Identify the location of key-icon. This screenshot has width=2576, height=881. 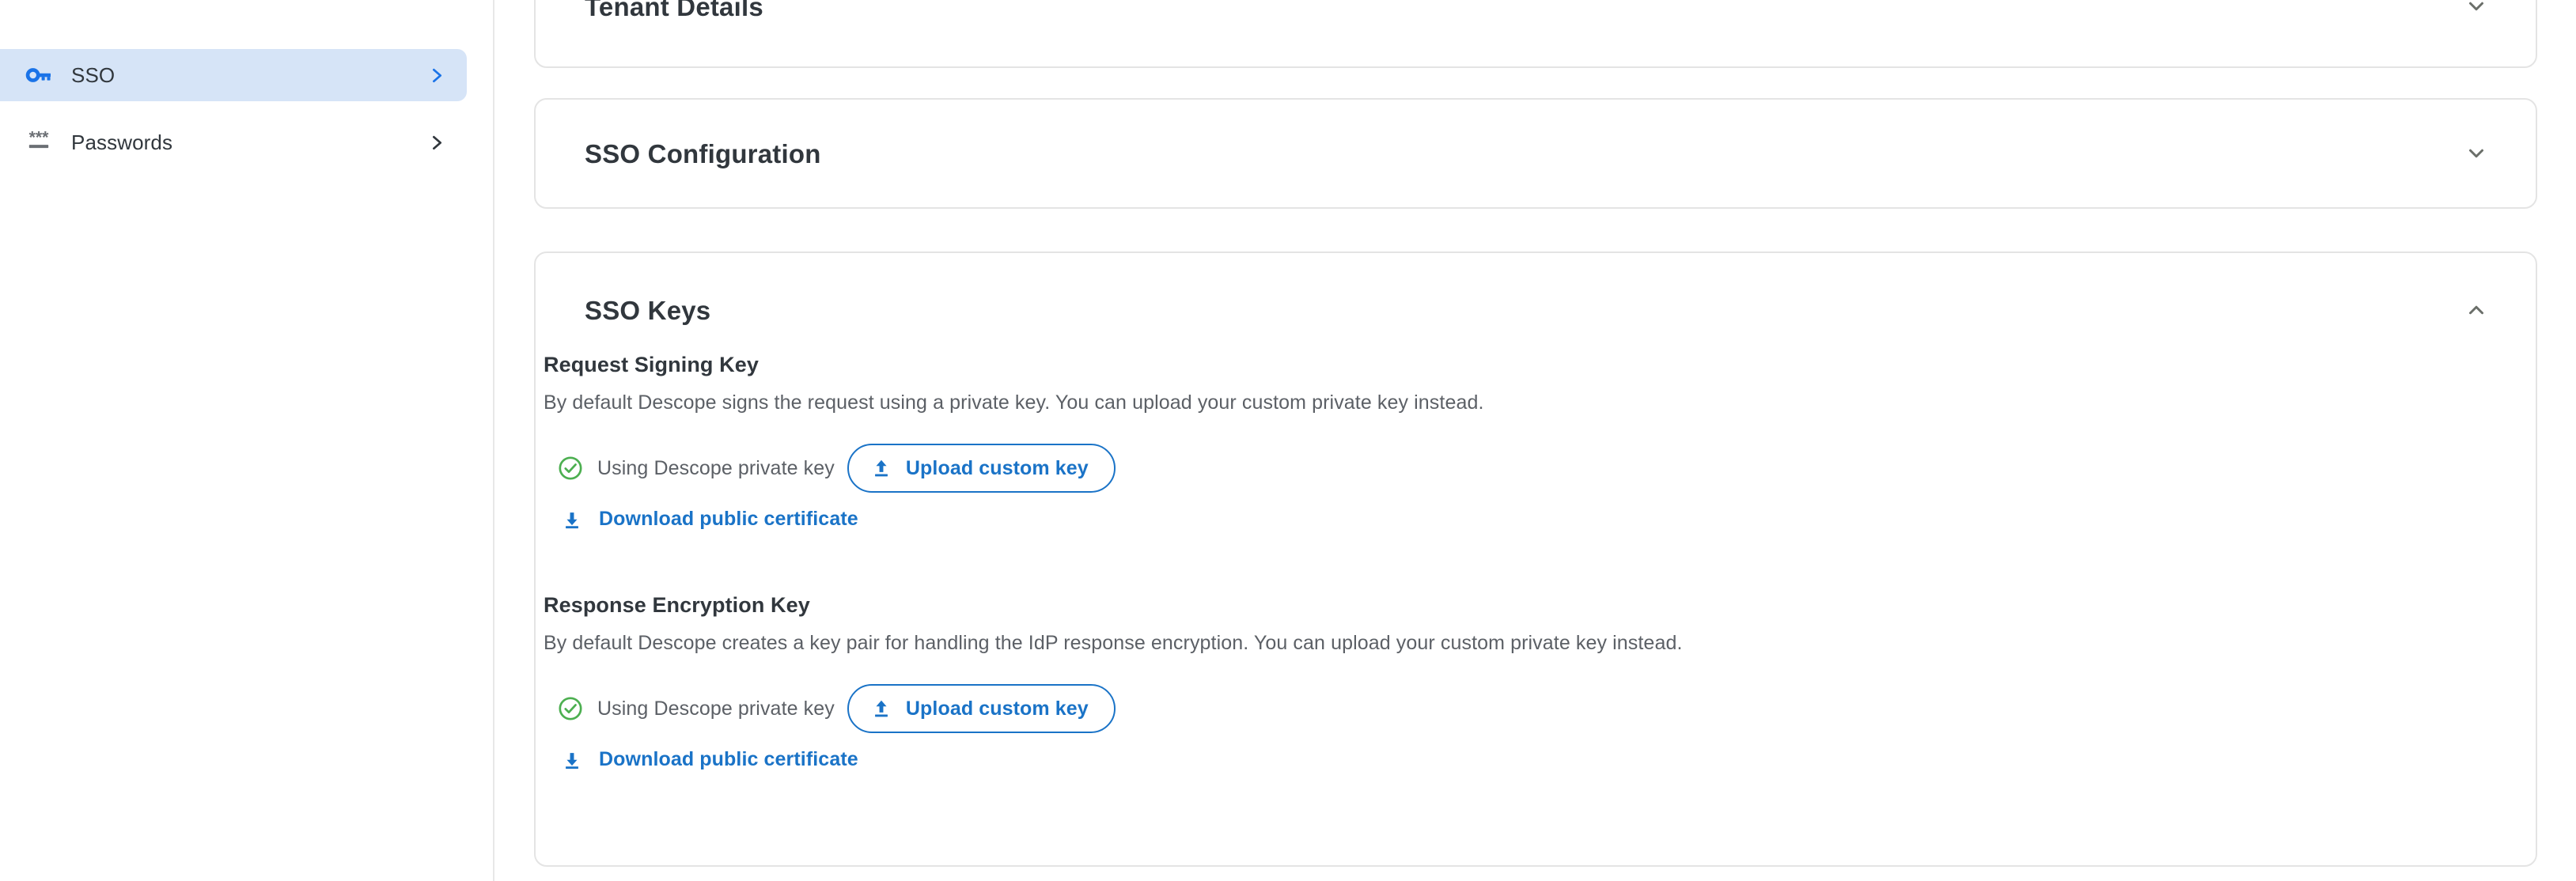
(39, 75).